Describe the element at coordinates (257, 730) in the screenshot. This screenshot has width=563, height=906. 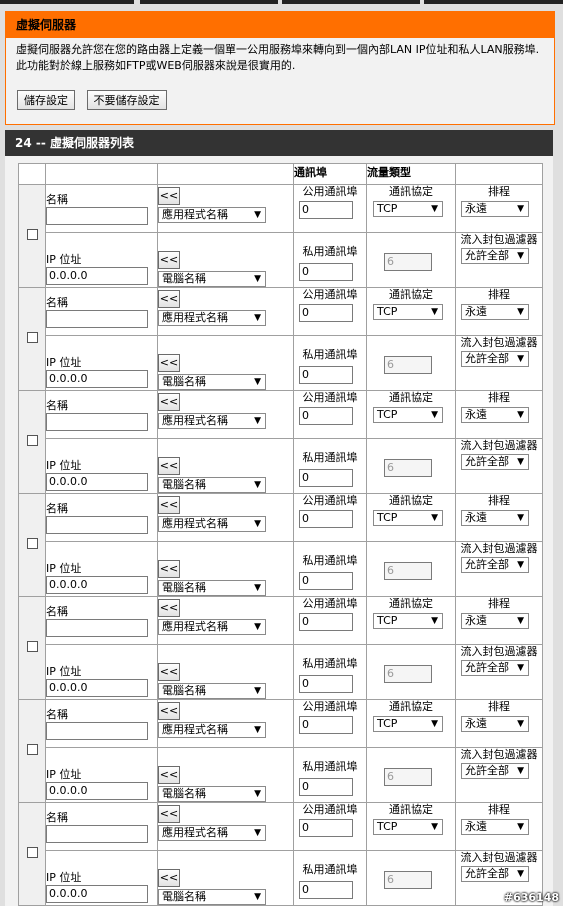
I see `chevron-down-icon: ▼` at that location.